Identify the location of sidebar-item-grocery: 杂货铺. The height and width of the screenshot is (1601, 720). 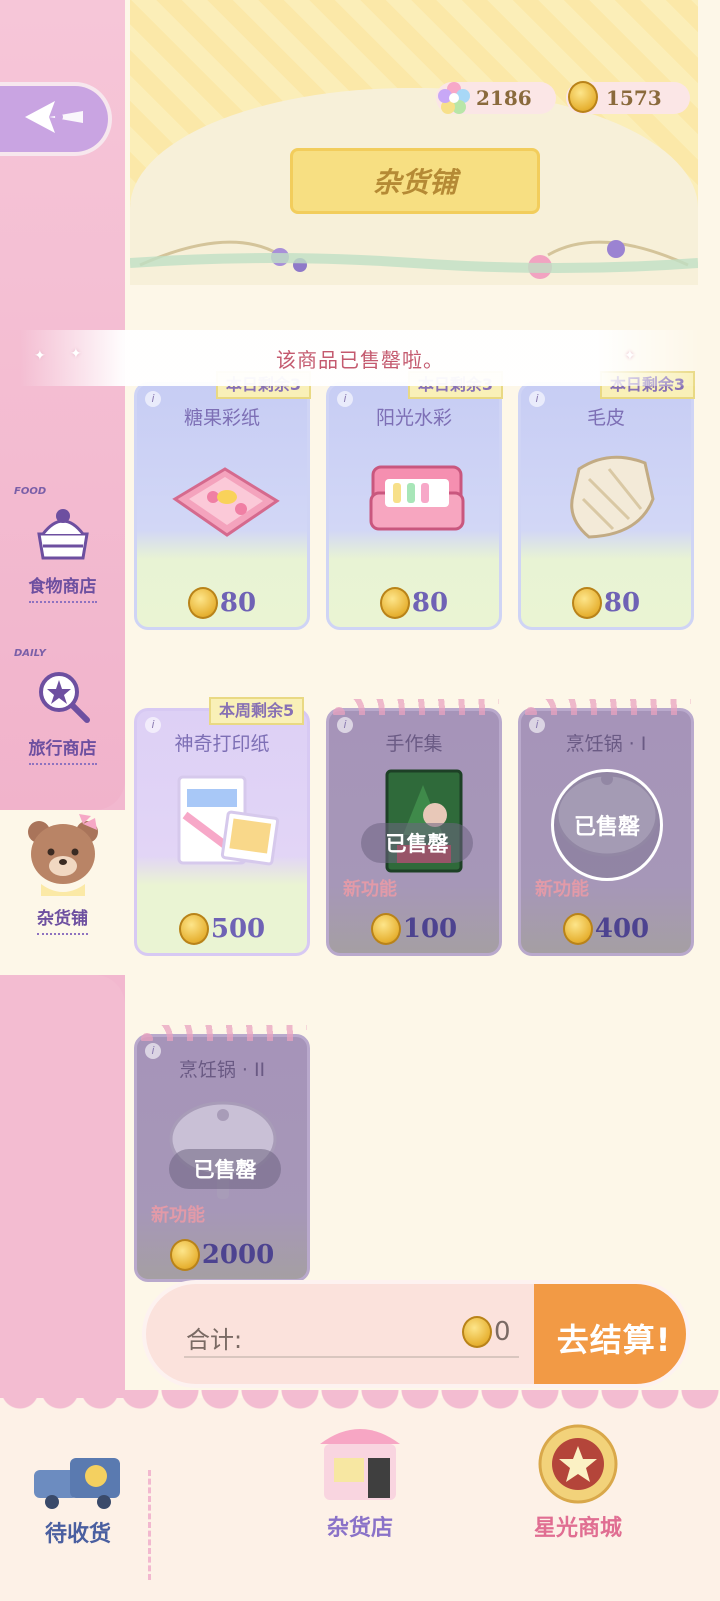
(62, 880).